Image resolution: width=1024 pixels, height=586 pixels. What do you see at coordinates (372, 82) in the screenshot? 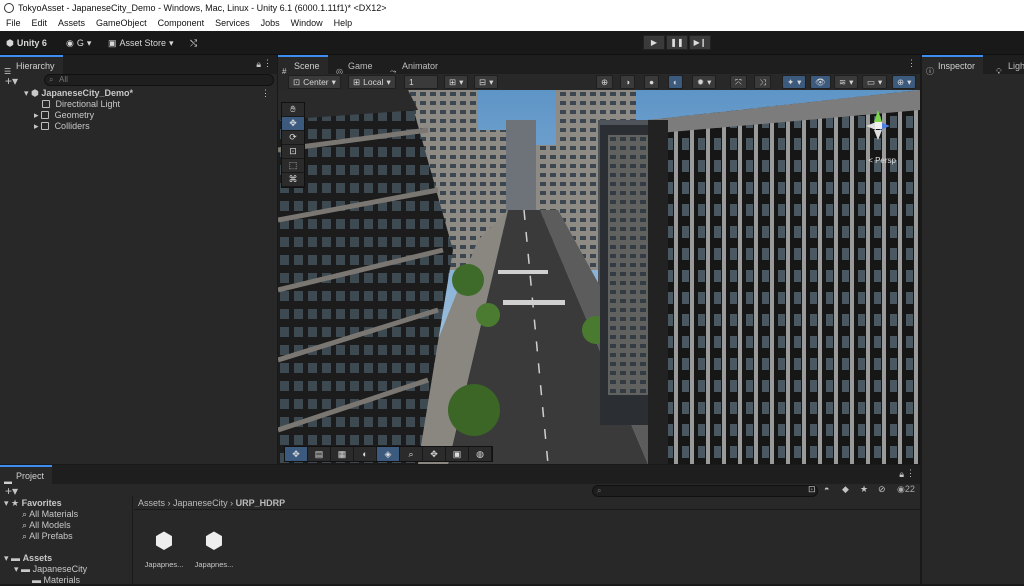
I see `space-local-dropdown: ⊞ Local ▾` at bounding box center [372, 82].